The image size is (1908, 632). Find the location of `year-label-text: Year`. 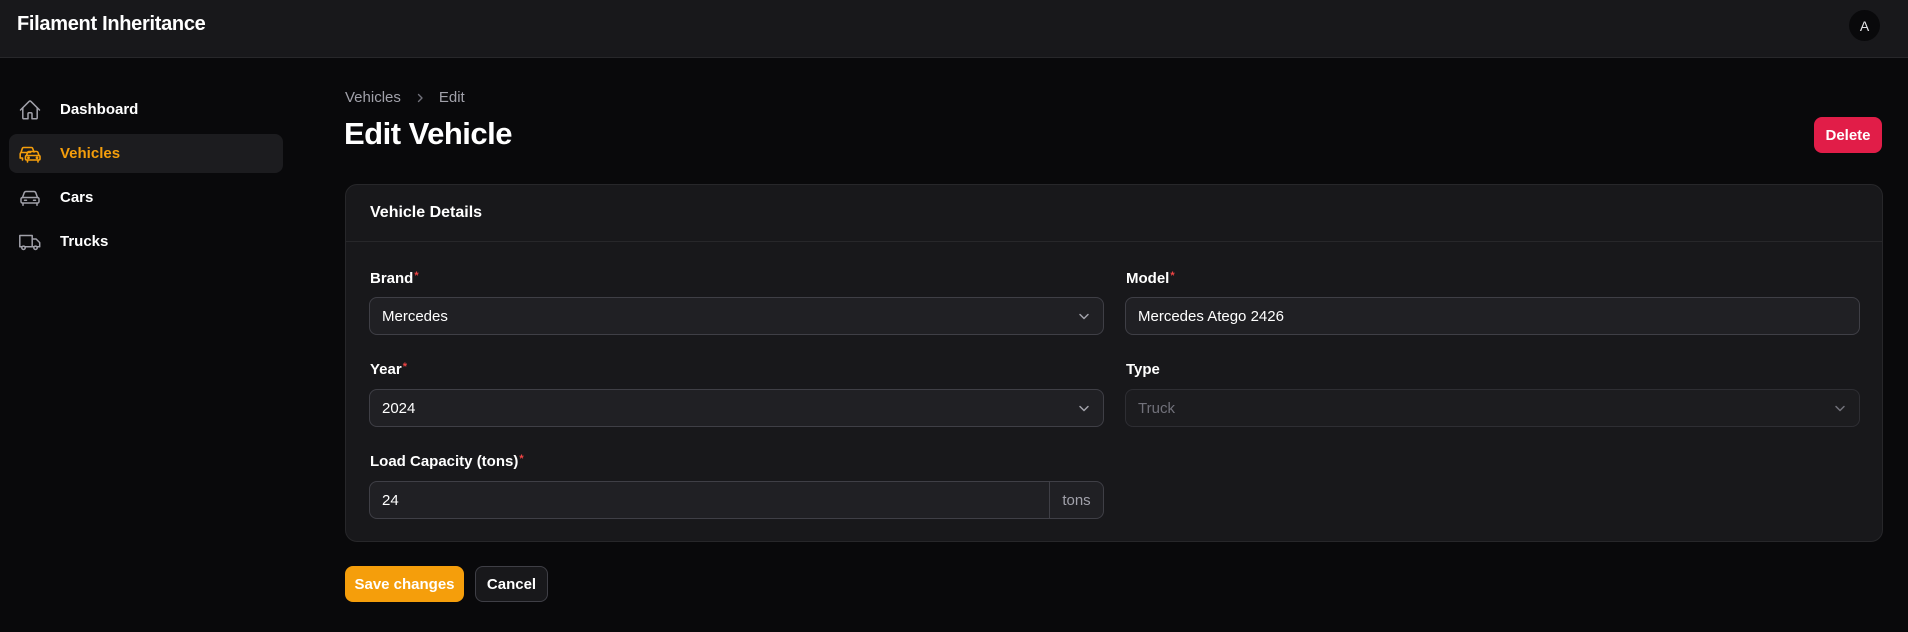

year-label-text: Year is located at coordinates (386, 369).